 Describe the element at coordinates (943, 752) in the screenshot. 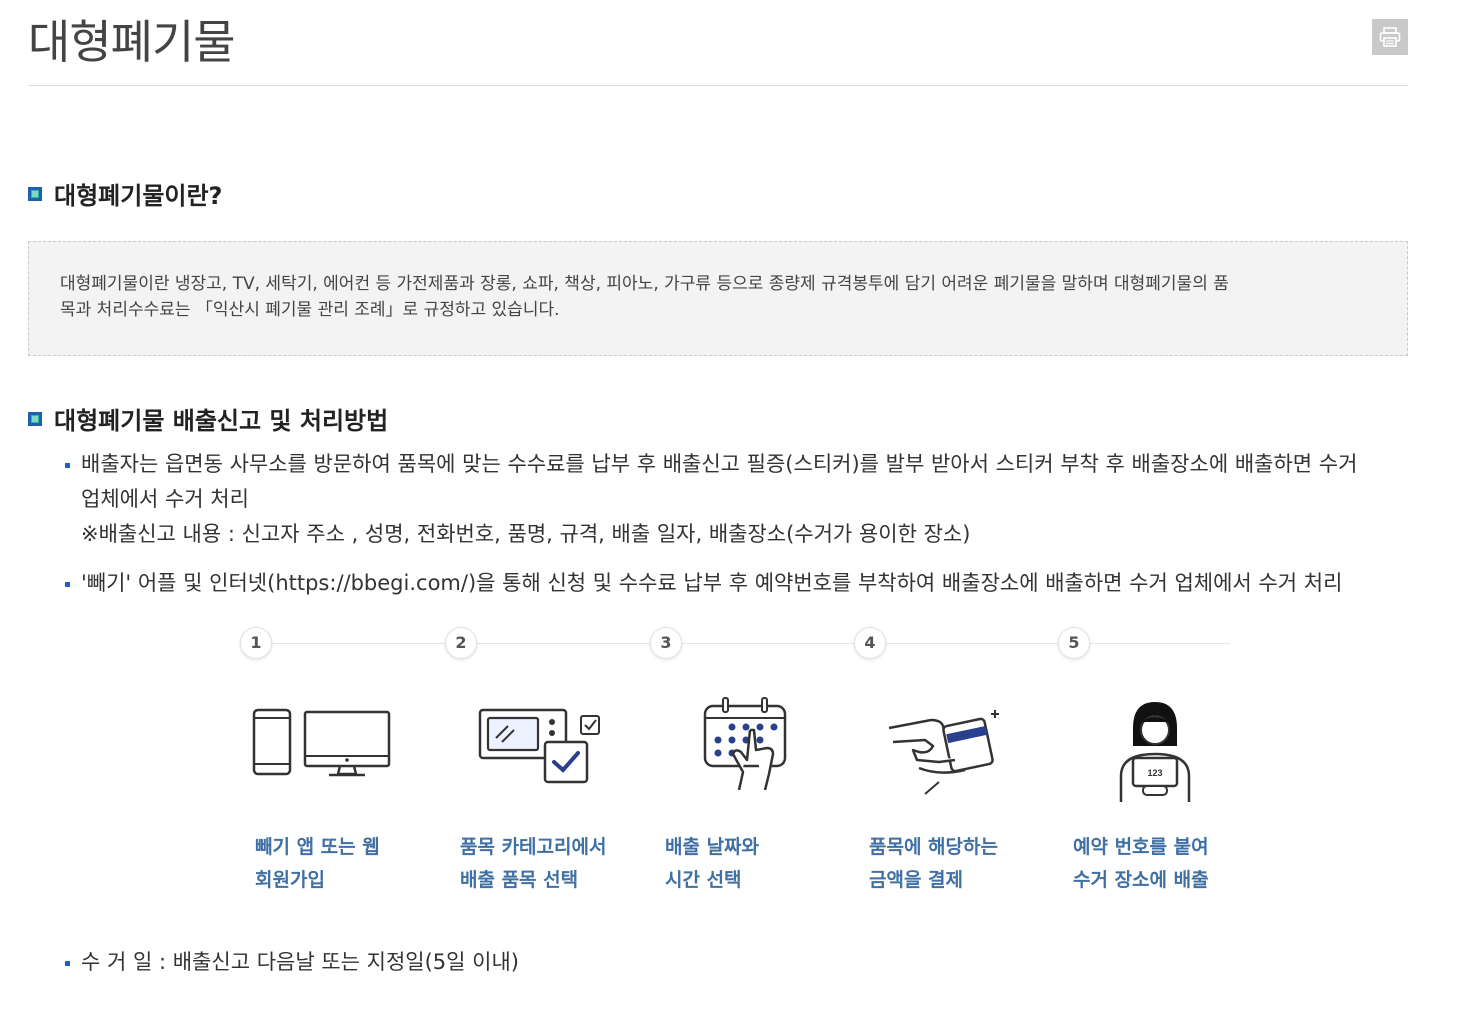

I see `card-payment-icon` at that location.